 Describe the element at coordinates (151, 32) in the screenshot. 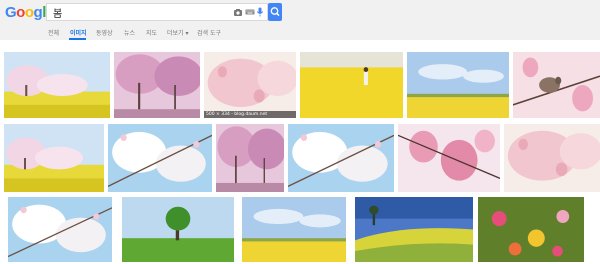

I see `tab-4: 지도` at that location.